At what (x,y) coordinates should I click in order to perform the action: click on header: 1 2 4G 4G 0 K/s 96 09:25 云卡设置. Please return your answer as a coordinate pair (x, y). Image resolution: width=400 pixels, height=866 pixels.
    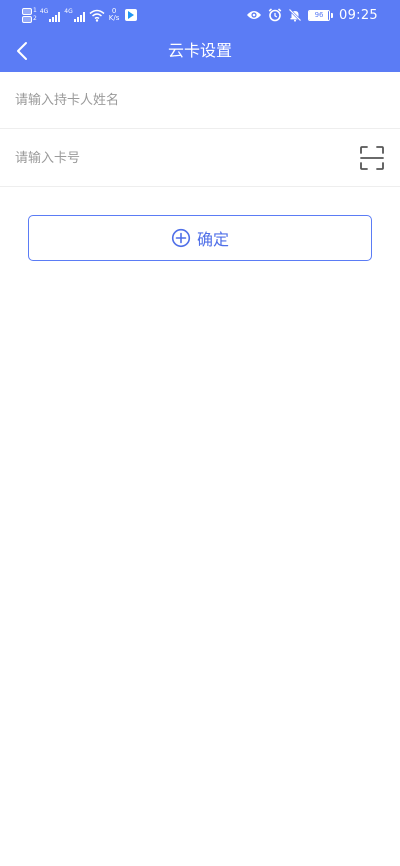
    Looking at the image, I should click on (200, 36).